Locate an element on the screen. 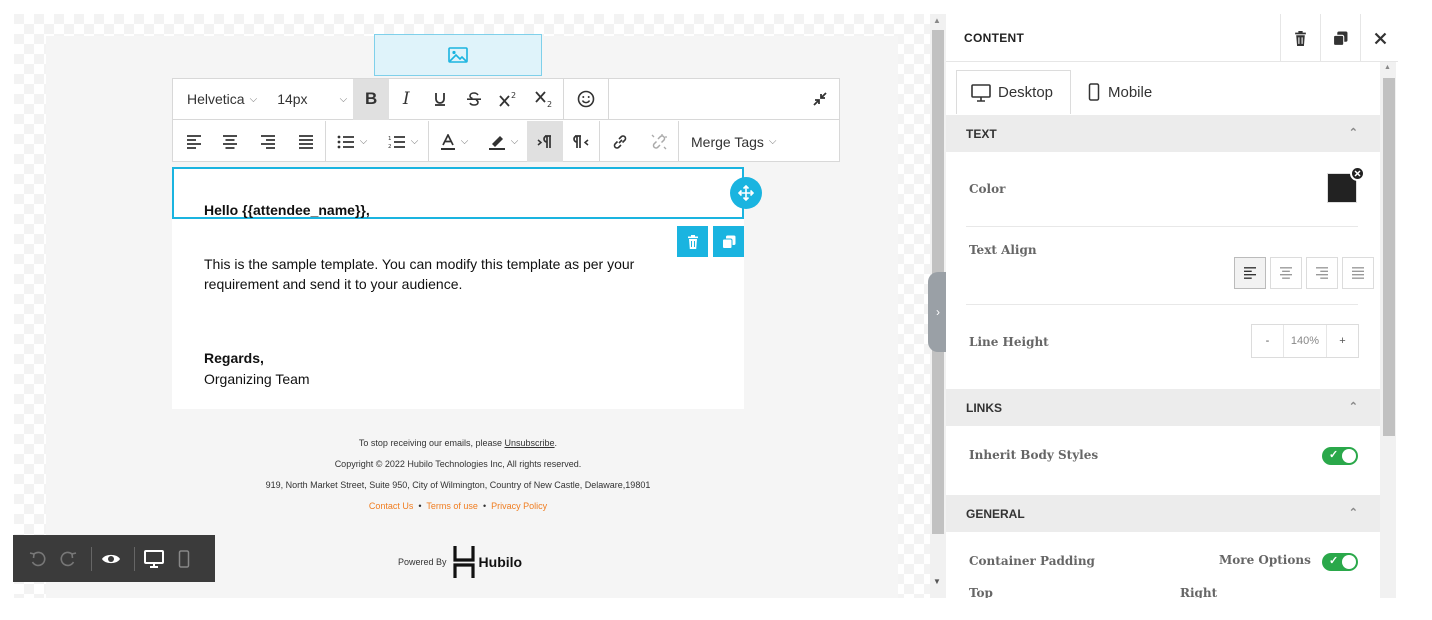 This screenshot has width=1432, height=620. text-align-left-button is located at coordinates (1250, 273).